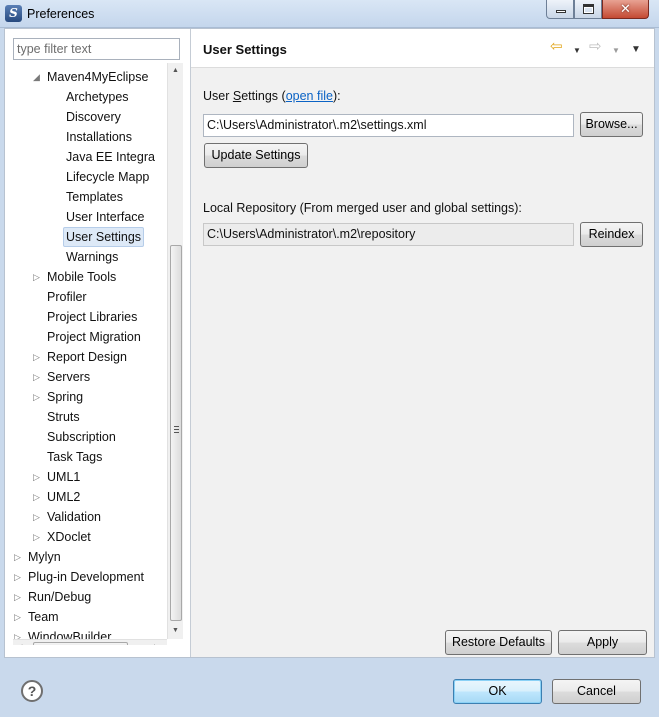 This screenshot has width=659, height=717. What do you see at coordinates (175, 70) in the screenshot?
I see `scroll-up-arrow-icon: ▲` at bounding box center [175, 70].